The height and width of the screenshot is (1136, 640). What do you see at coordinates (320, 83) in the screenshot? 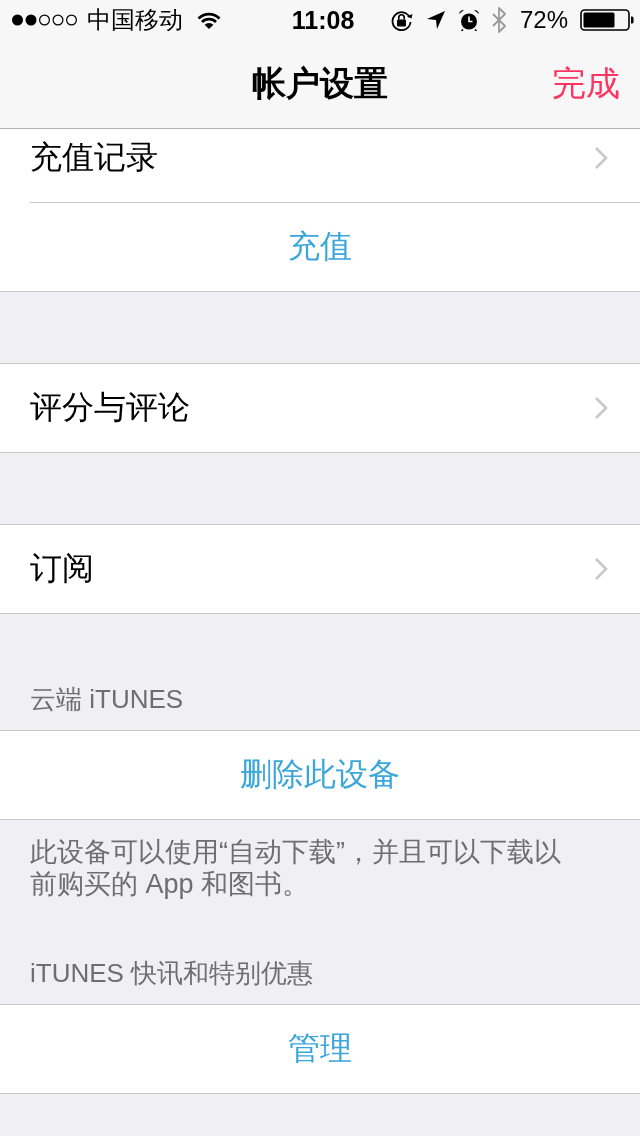
I see `nav-title: 帐户设置` at bounding box center [320, 83].